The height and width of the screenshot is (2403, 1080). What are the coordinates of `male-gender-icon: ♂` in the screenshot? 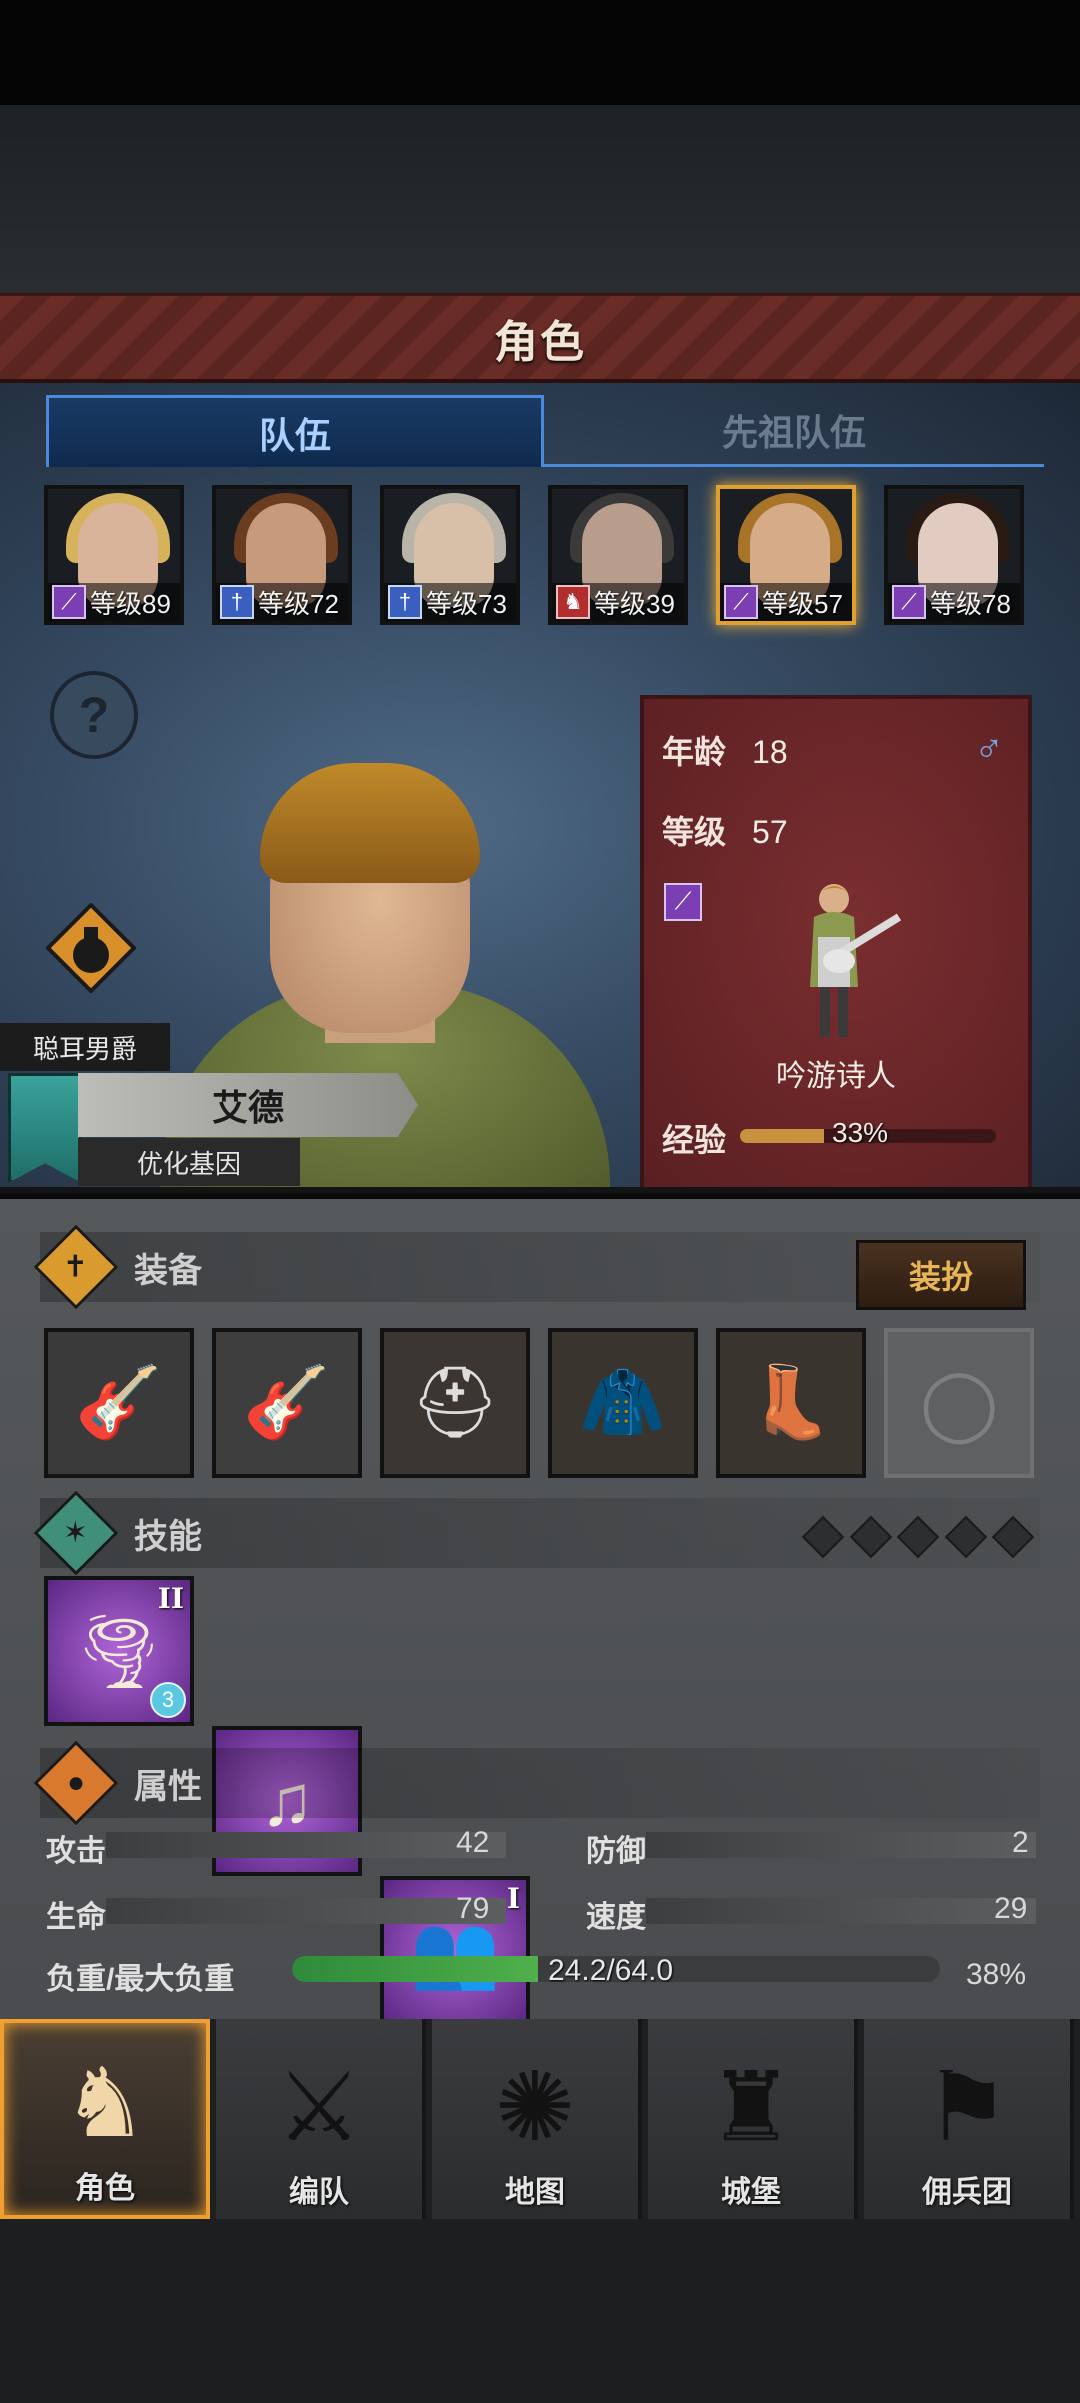 It's located at (989, 749).